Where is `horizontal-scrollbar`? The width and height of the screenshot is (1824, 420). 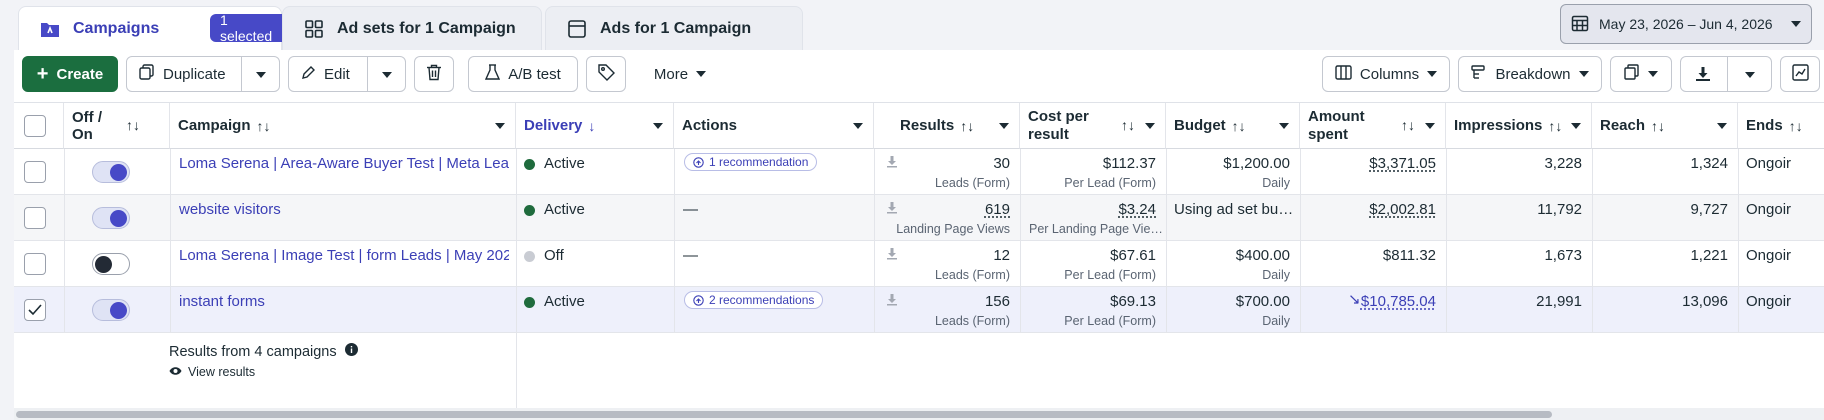 horizontal-scrollbar is located at coordinates (919, 414).